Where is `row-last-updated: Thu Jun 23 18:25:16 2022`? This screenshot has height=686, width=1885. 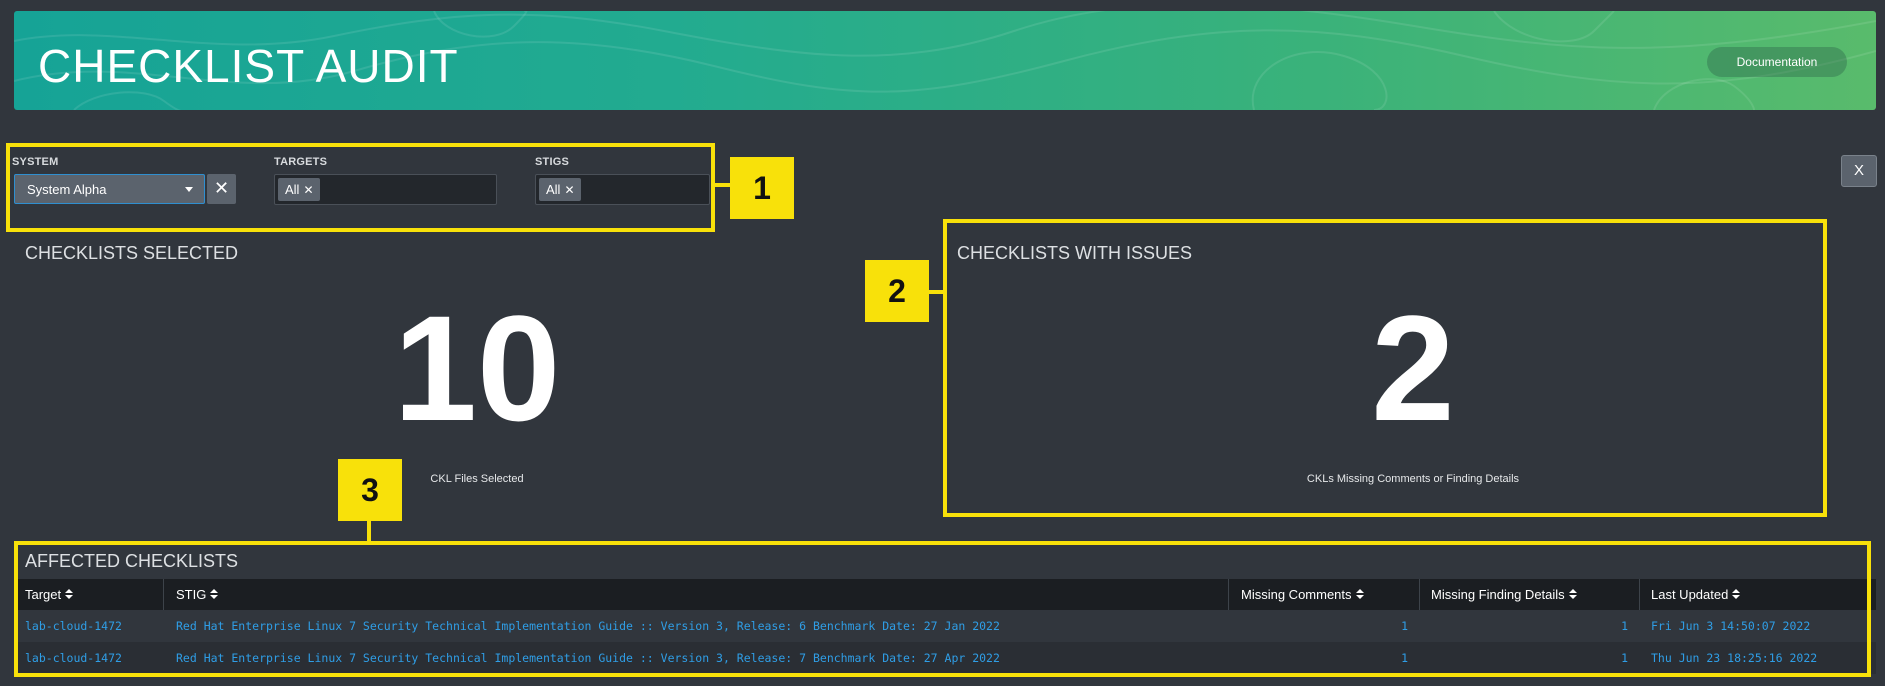
row-last-updated: Thu Jun 23 18:25:16 2022 is located at coordinates (1734, 658).